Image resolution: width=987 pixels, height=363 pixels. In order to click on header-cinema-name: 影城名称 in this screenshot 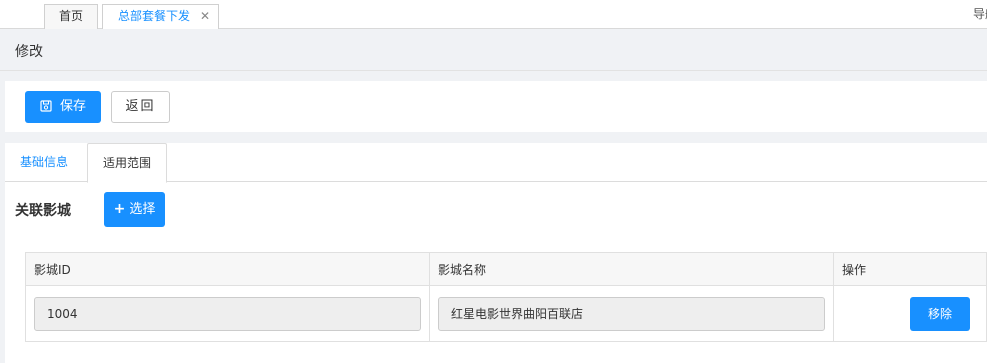, I will do `click(631, 269)`.